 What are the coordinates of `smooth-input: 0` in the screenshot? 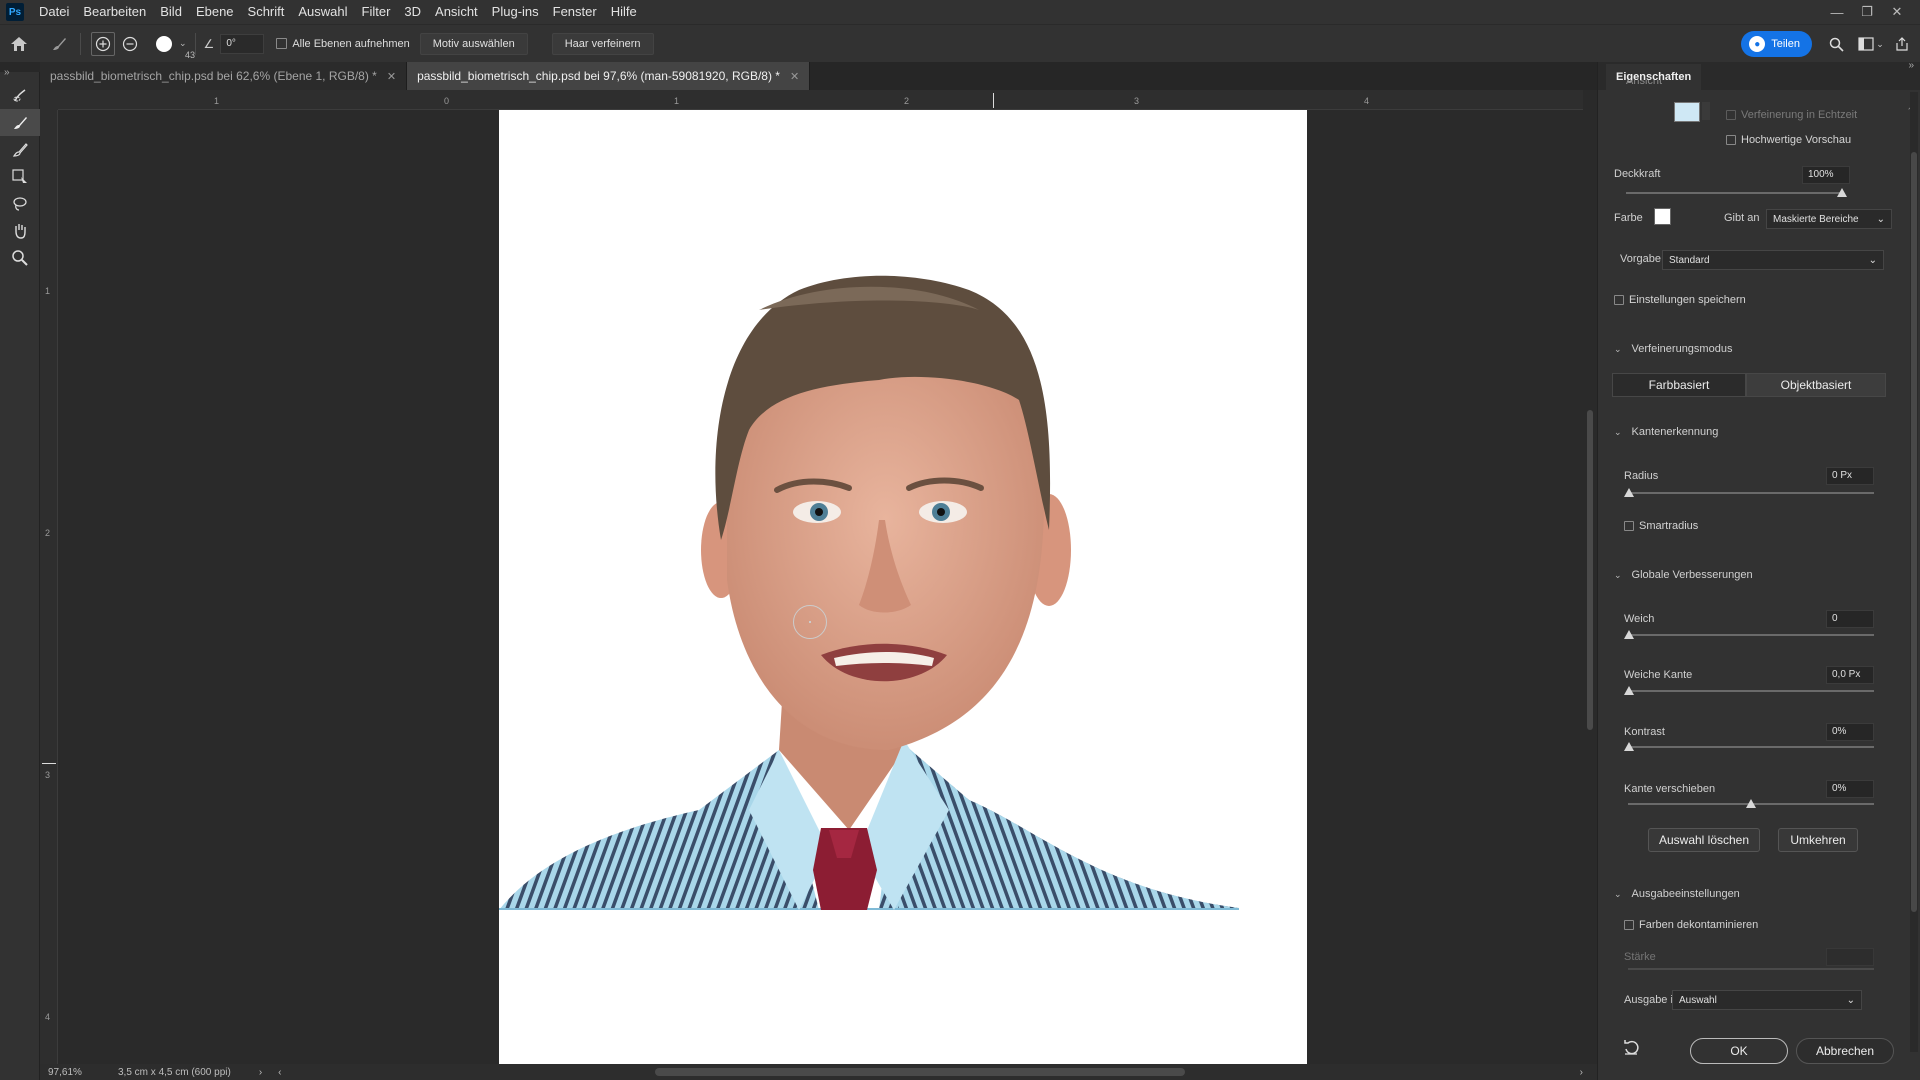 It's located at (1850, 619).